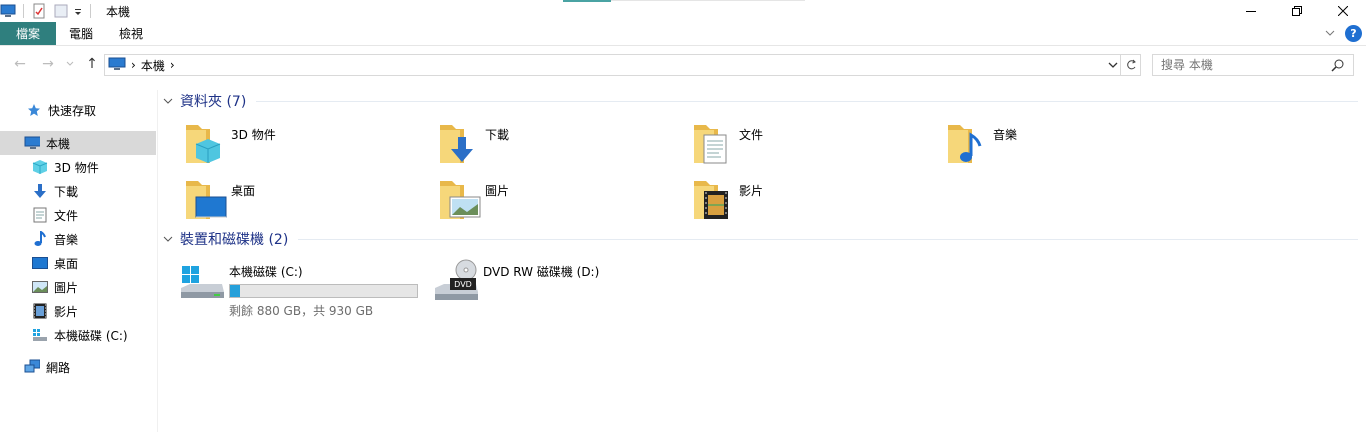  I want to click on recent-locations-button, so click(70, 64).